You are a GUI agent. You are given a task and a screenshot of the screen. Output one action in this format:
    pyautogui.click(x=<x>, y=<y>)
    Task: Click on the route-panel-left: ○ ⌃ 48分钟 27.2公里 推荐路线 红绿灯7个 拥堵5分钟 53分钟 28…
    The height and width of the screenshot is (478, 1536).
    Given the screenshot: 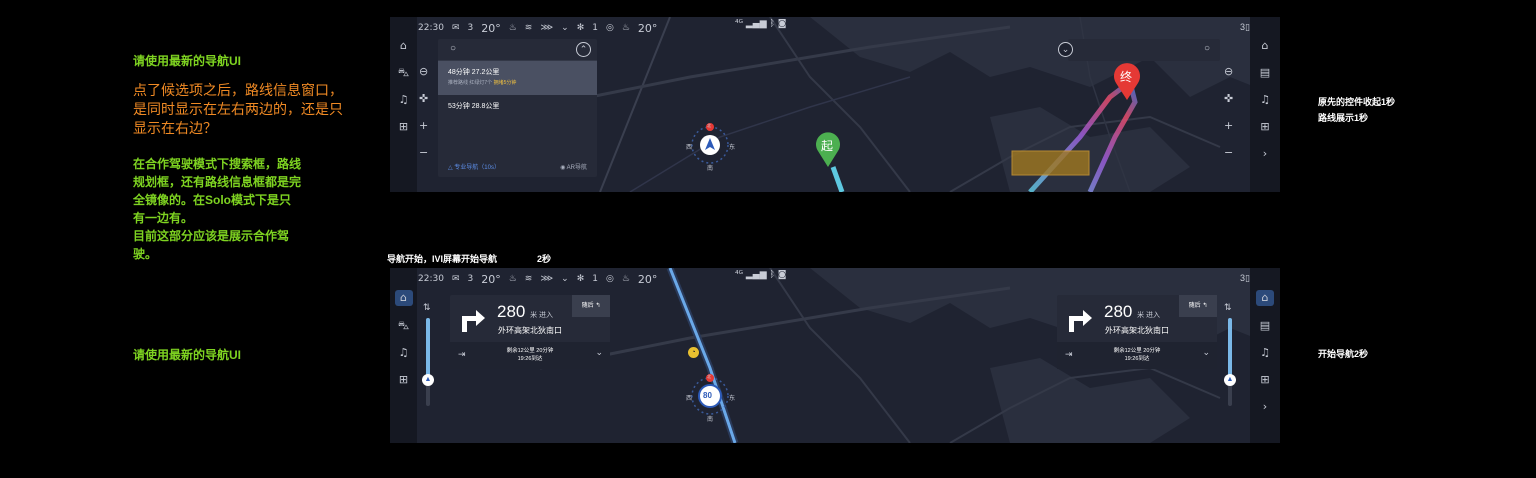 What is the action you would take?
    pyautogui.click(x=517, y=108)
    